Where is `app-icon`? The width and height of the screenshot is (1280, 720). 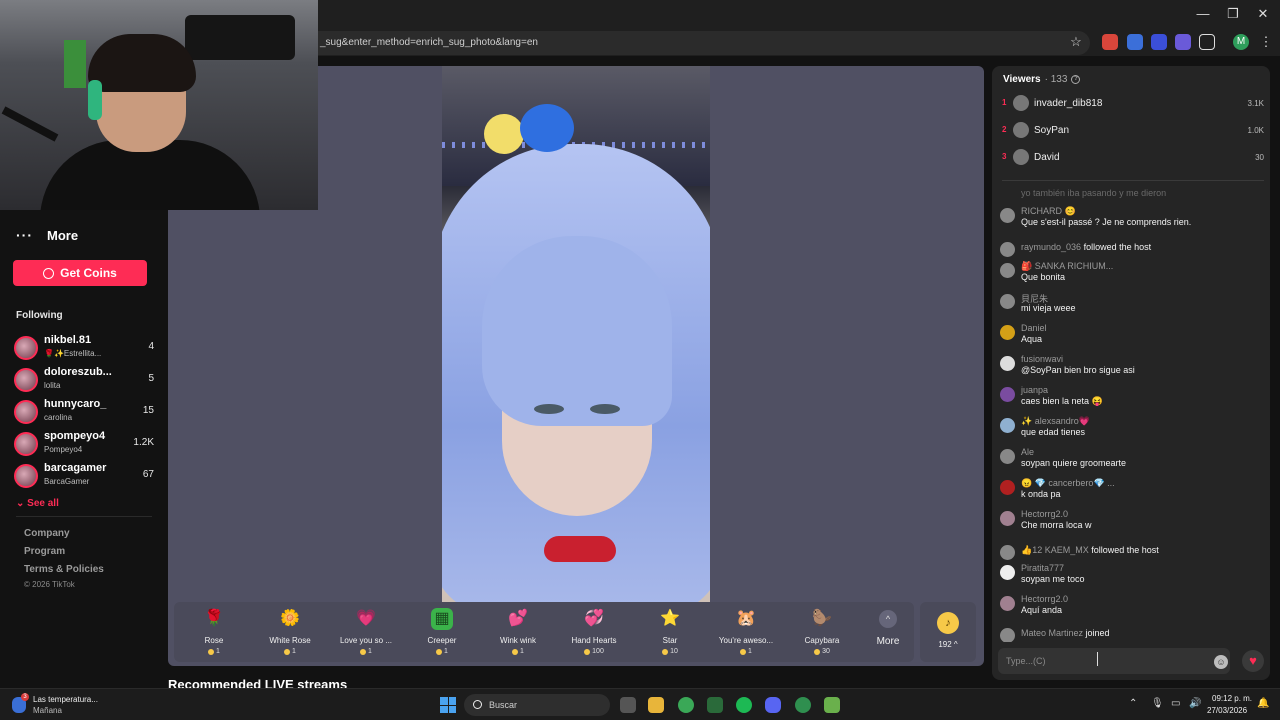 app-icon is located at coordinates (803, 705).